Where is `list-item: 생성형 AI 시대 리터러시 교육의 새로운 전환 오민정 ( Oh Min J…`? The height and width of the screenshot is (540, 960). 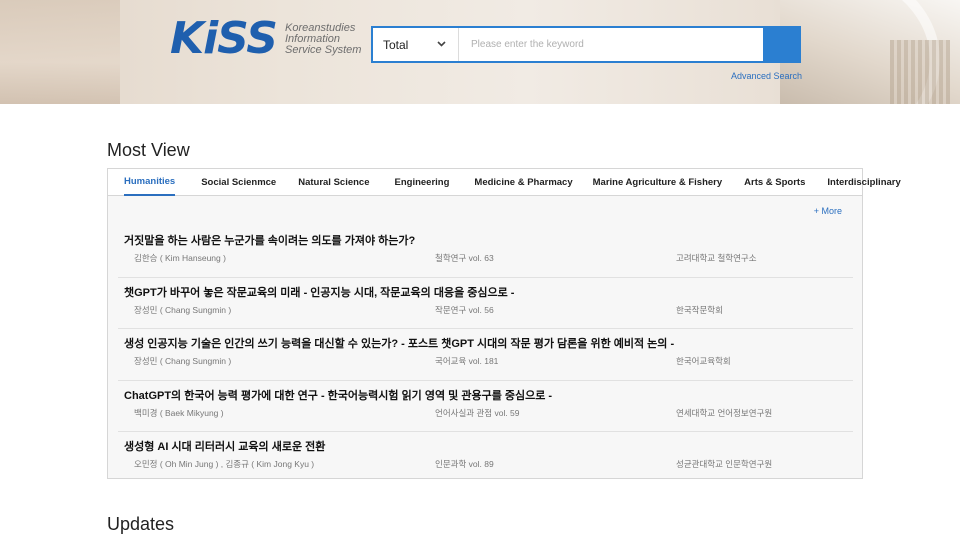
list-item: 생성형 AI 시대 리터러시 교육의 새로운 전환 오민정 ( Oh Min J… is located at coordinates (485, 458).